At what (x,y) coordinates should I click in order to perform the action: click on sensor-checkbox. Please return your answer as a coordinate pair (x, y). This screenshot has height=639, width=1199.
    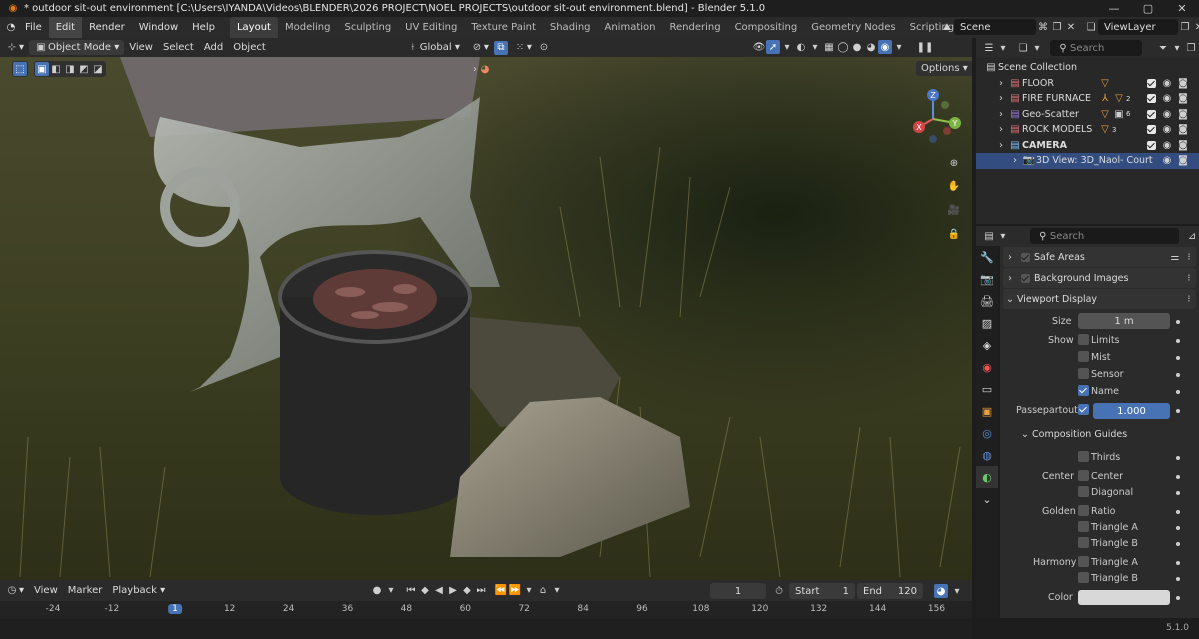
    Looking at the image, I should click on (1083, 373).